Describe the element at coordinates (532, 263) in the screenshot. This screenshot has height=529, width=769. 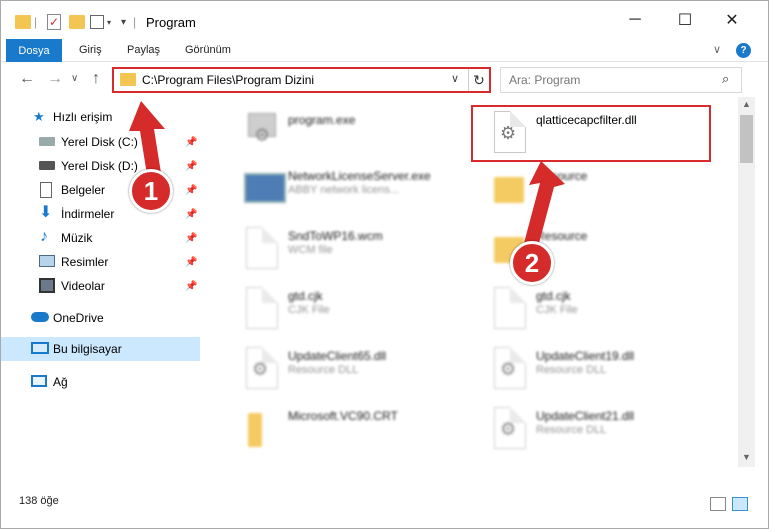
I see `step-2-badge: 2` at that location.